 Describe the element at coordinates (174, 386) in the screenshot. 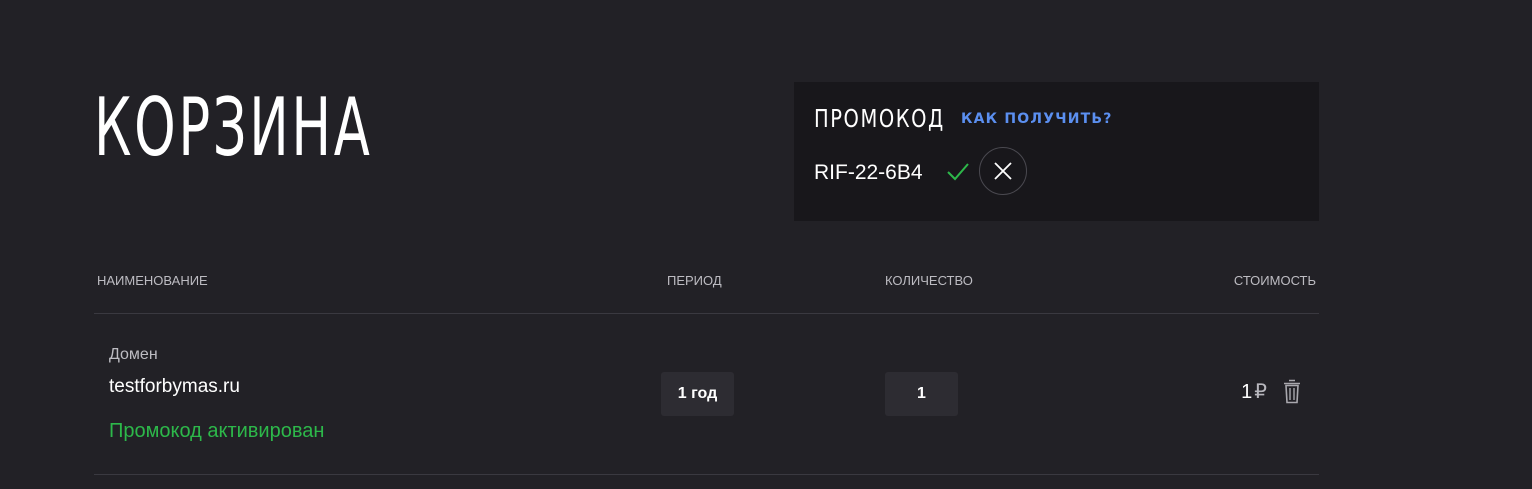

I see `item-name: testforbymas.ru` at that location.